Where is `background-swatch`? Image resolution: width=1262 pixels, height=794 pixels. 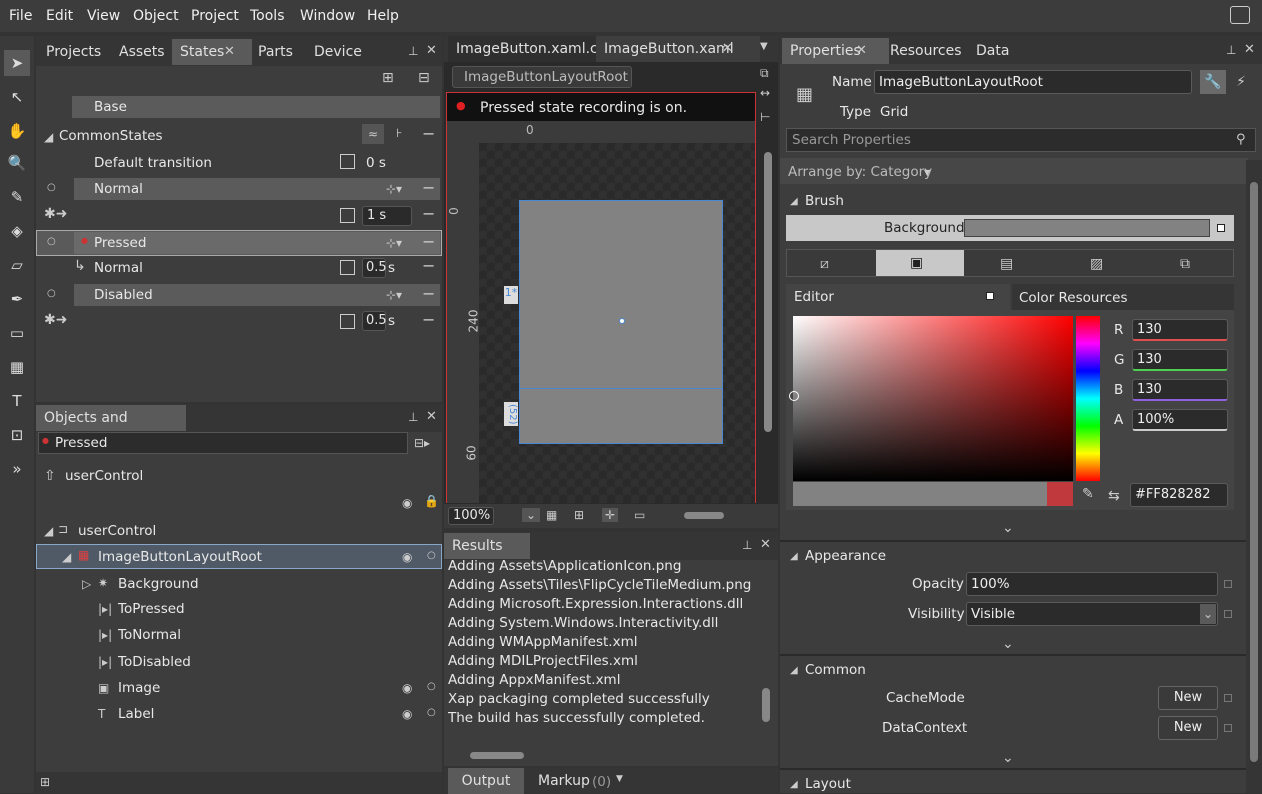 background-swatch is located at coordinates (1087, 228).